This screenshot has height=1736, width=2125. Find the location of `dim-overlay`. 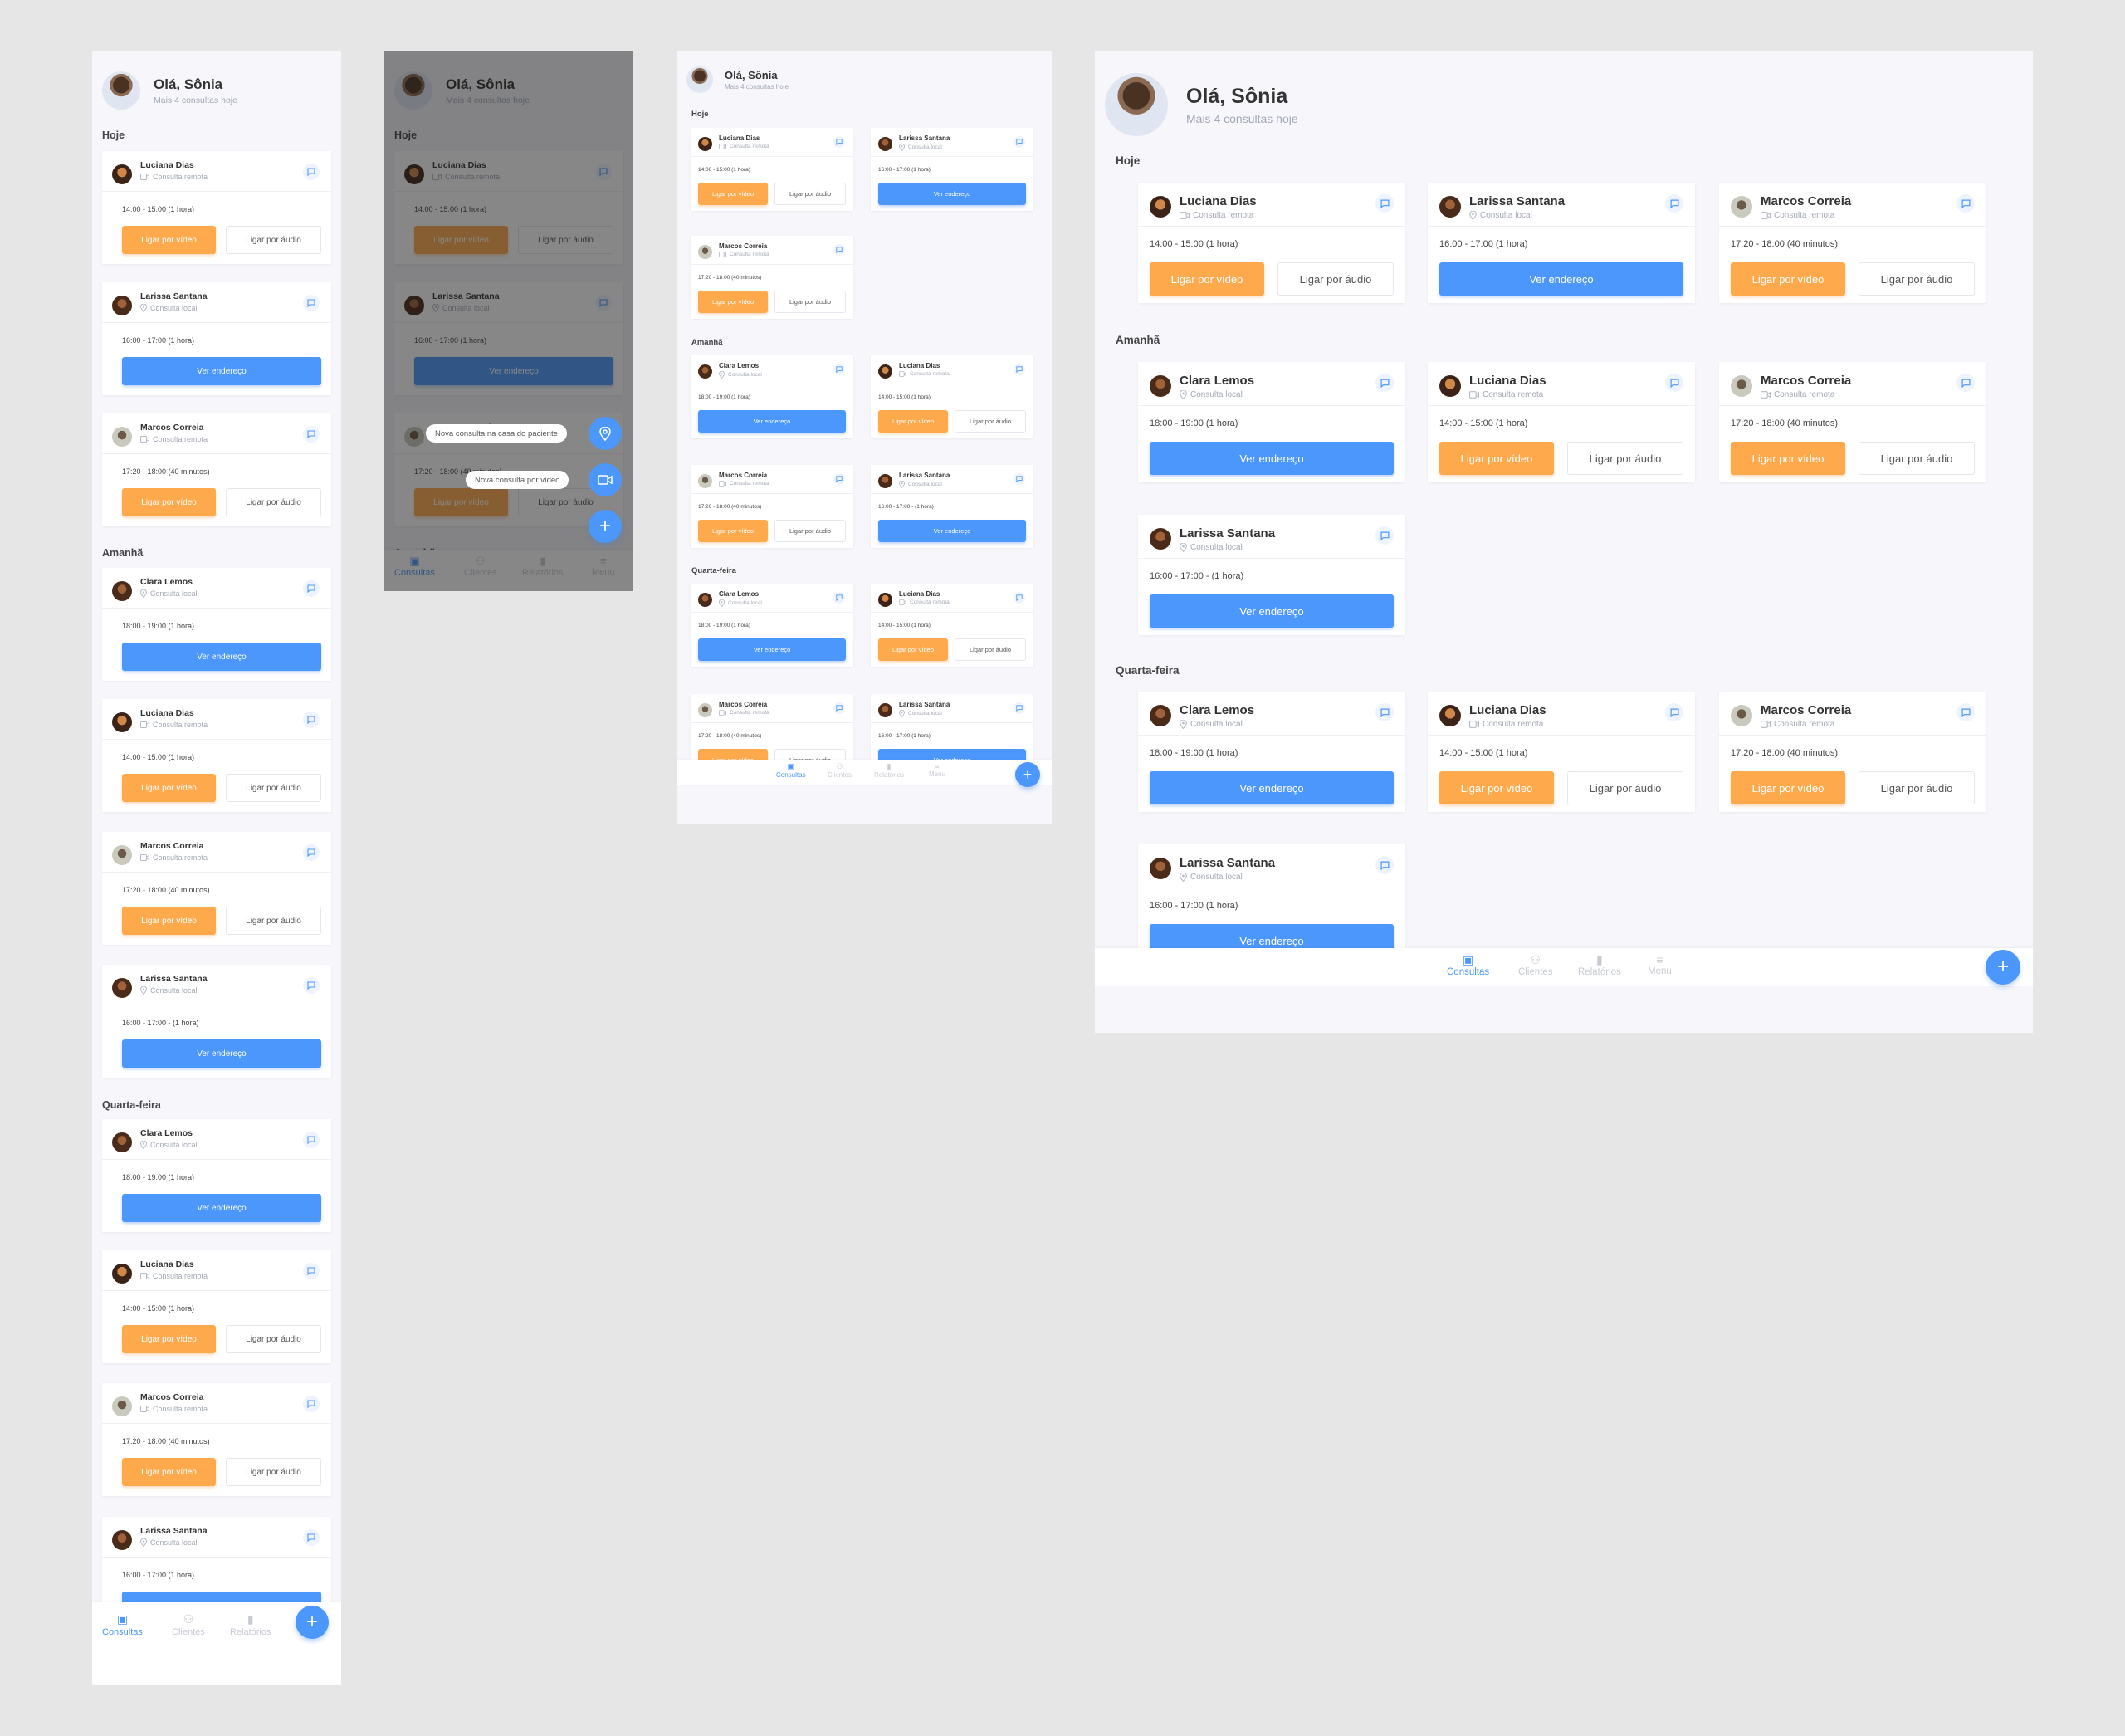

dim-overlay is located at coordinates (508, 321).